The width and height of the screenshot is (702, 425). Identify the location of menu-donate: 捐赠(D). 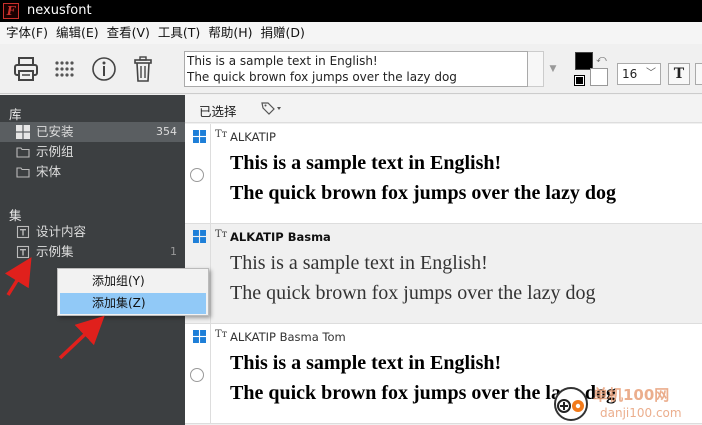
(284, 33).